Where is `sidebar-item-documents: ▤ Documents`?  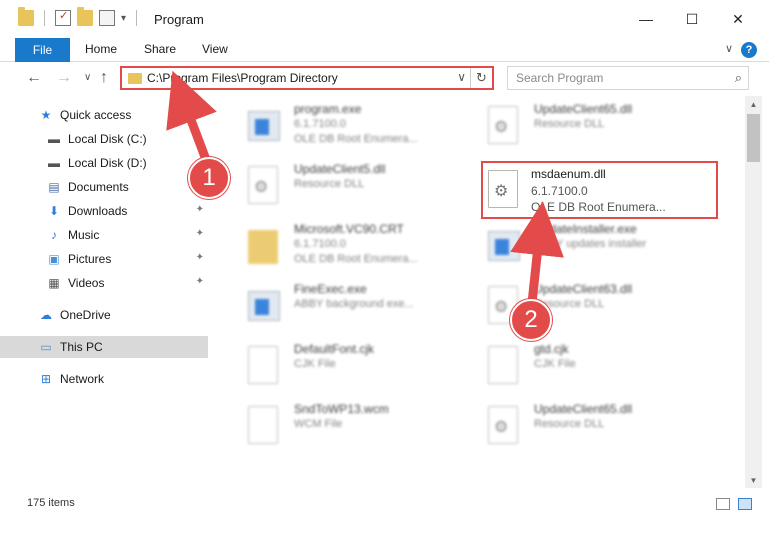 sidebar-item-documents: ▤ Documents is located at coordinates (104, 187).